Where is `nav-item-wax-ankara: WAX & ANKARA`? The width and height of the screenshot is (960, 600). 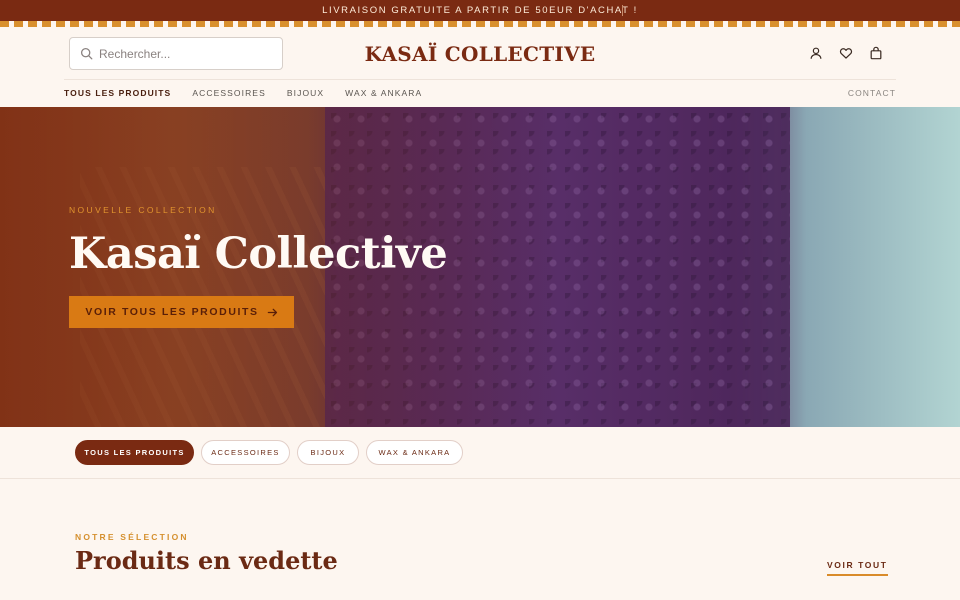
nav-item-wax-ankara: WAX & ANKARA is located at coordinates (383, 93).